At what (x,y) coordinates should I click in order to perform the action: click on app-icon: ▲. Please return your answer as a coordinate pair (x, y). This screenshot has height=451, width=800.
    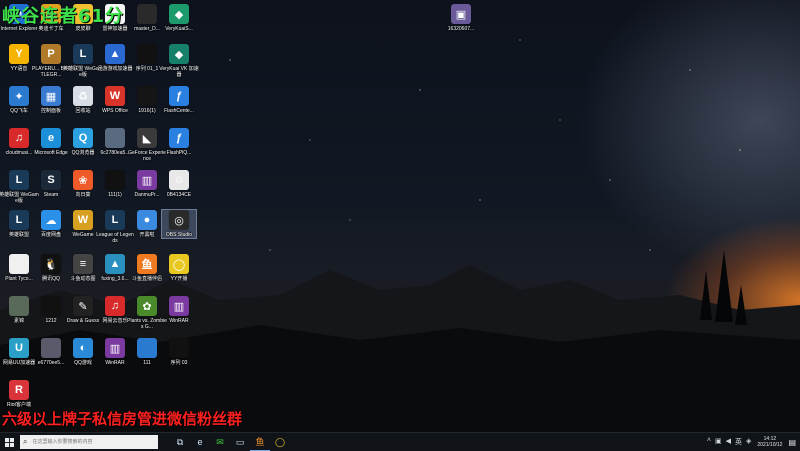
    Looking at the image, I should click on (115, 264).